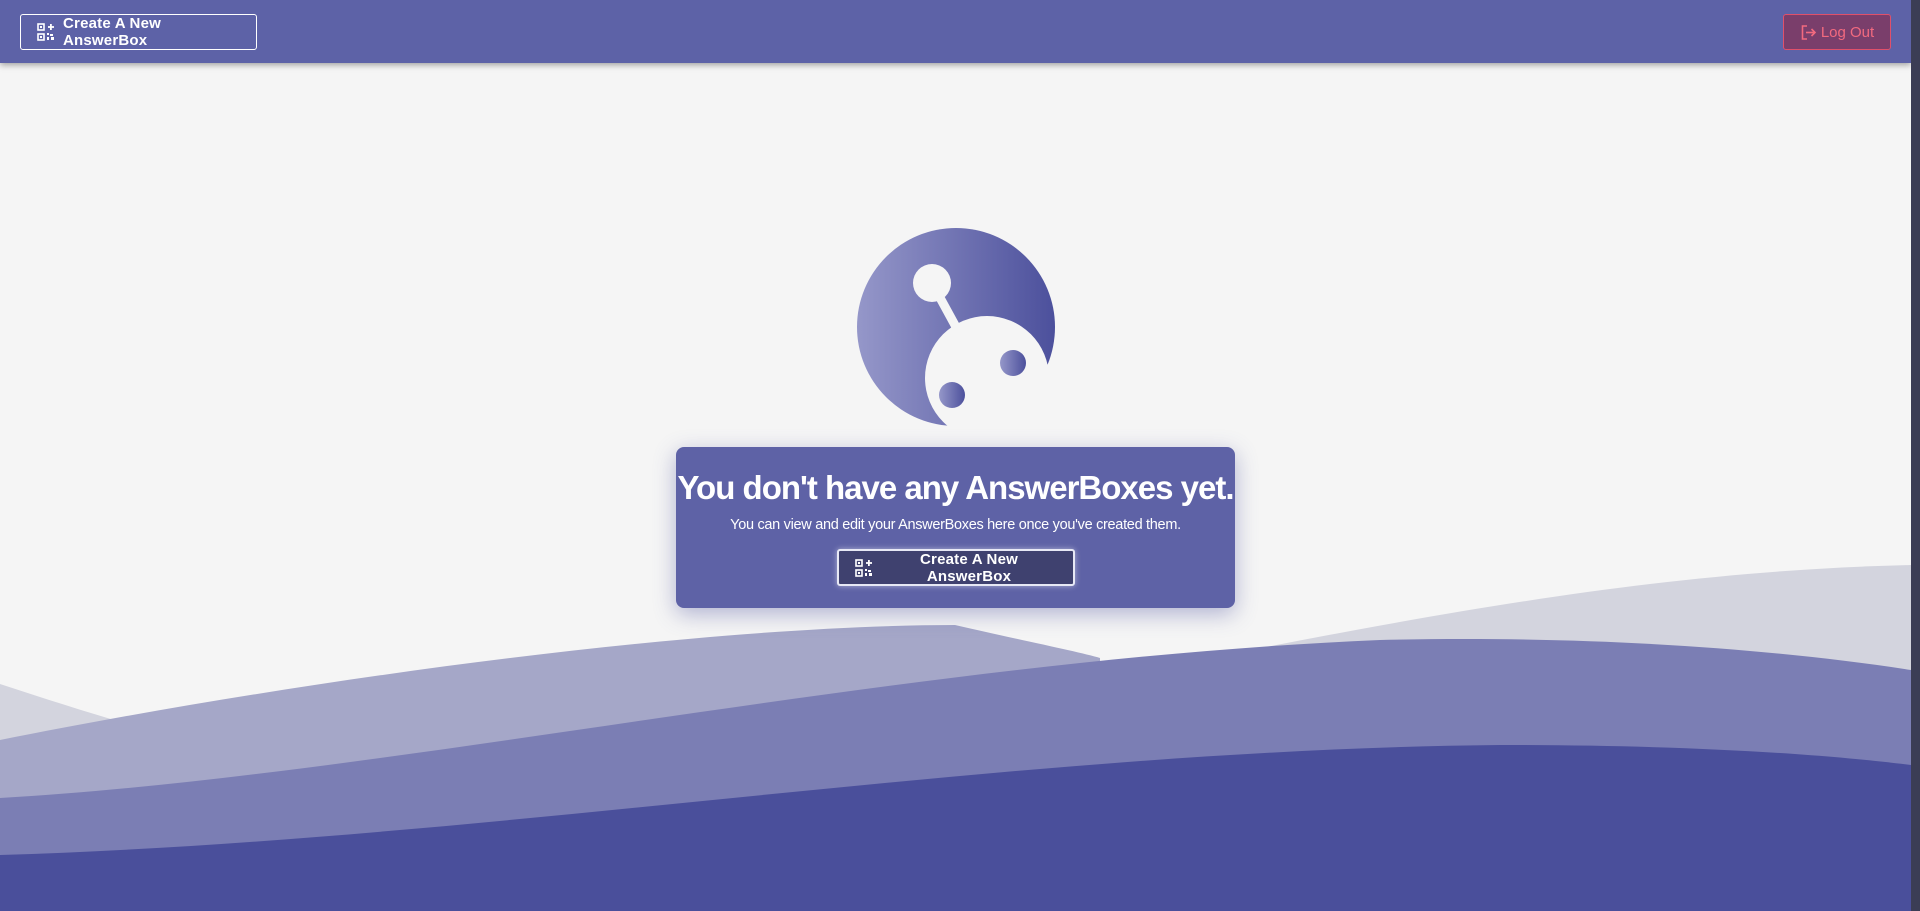 The height and width of the screenshot is (911, 1920). Describe the element at coordinates (1915, 455) in the screenshot. I see `vertical-scrollbar` at that location.